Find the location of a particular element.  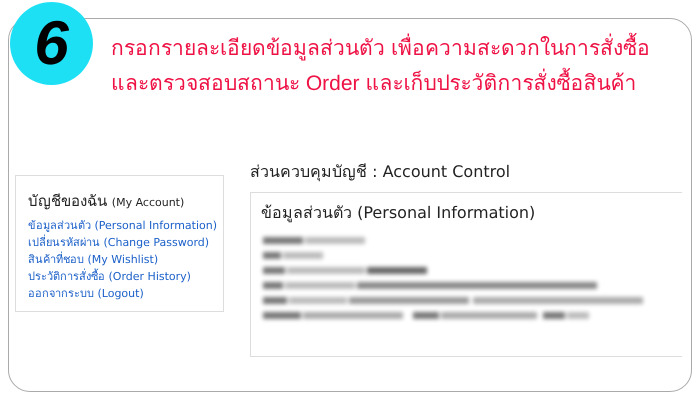

step-badge: 6 is located at coordinates (51, 43).